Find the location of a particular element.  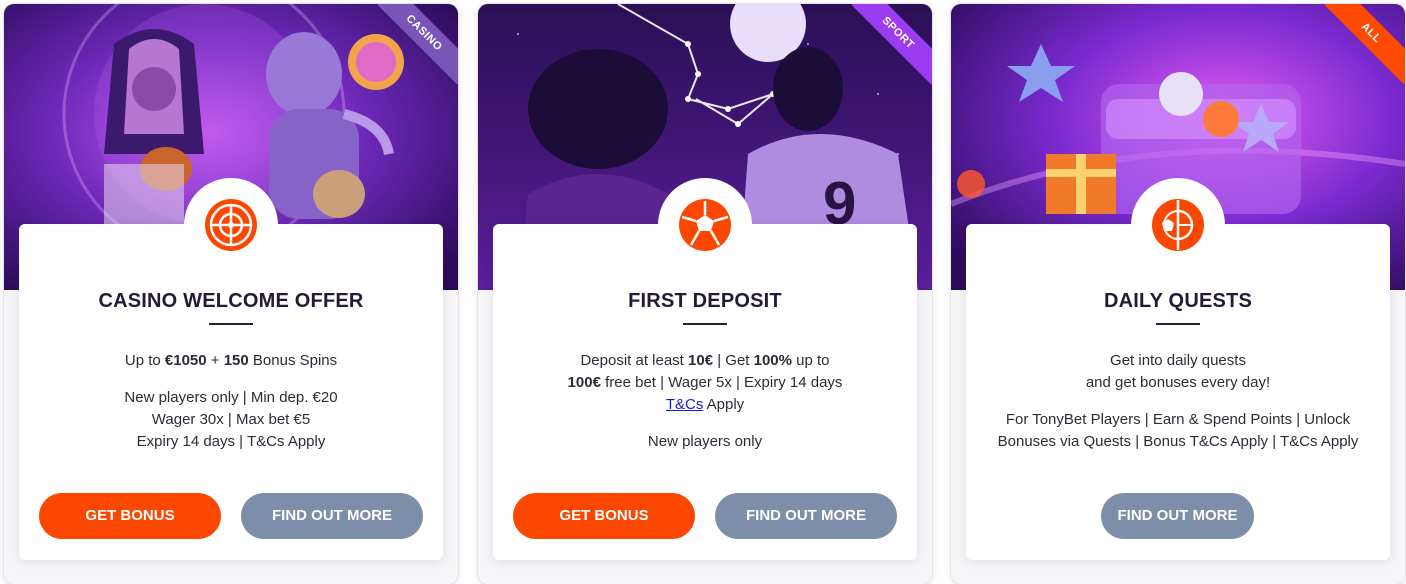

roulette-icon is located at coordinates (231, 225).